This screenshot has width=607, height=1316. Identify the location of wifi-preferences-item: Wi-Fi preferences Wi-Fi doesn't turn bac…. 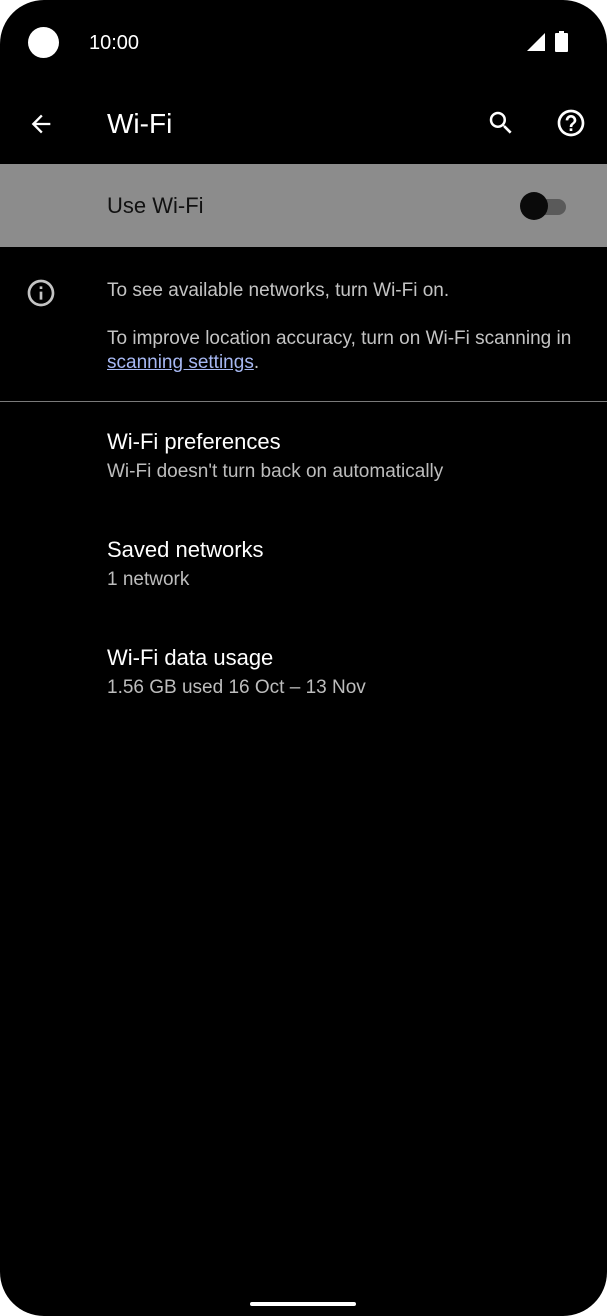
(303, 452).